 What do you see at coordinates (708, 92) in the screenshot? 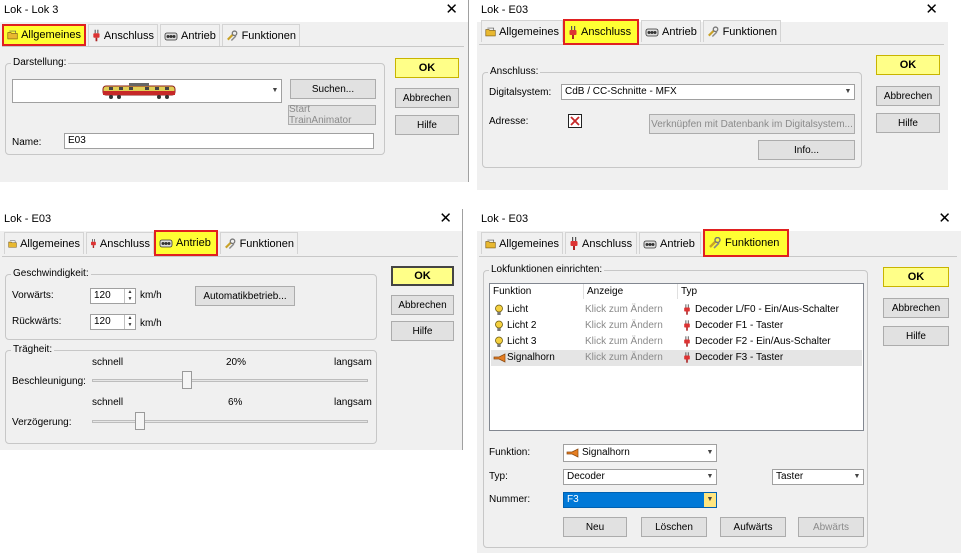
I see `digitalsystem-select: CdB / CC-Schnitte - MFX ▼` at bounding box center [708, 92].